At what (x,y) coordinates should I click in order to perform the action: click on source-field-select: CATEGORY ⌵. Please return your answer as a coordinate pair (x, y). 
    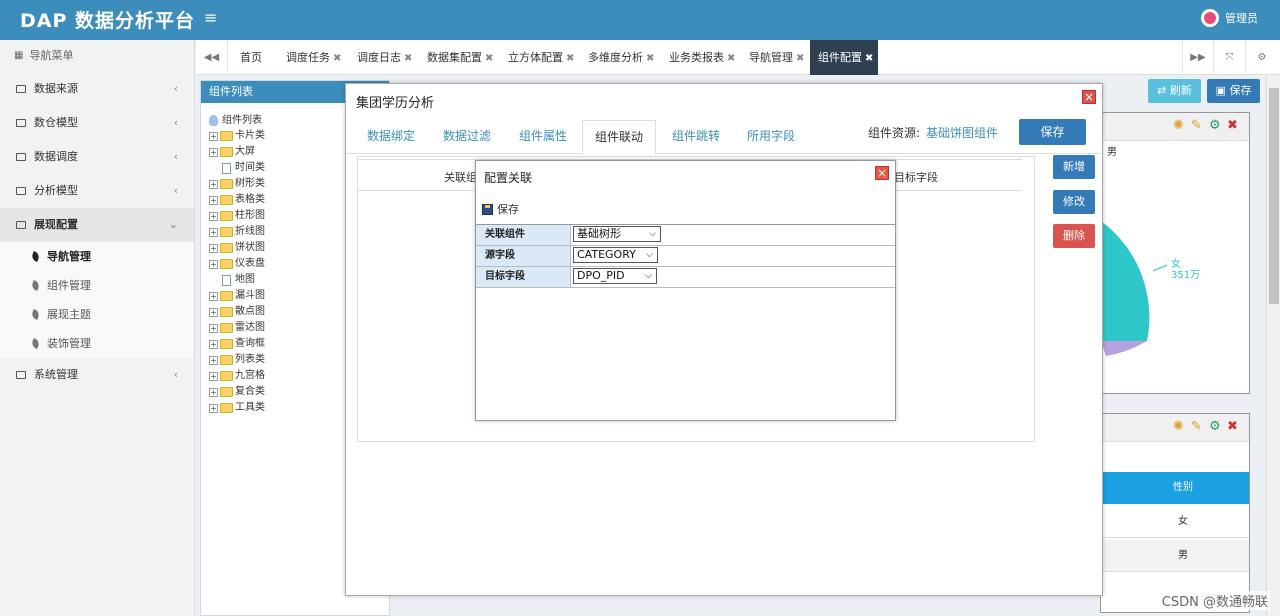
    Looking at the image, I should click on (615, 255).